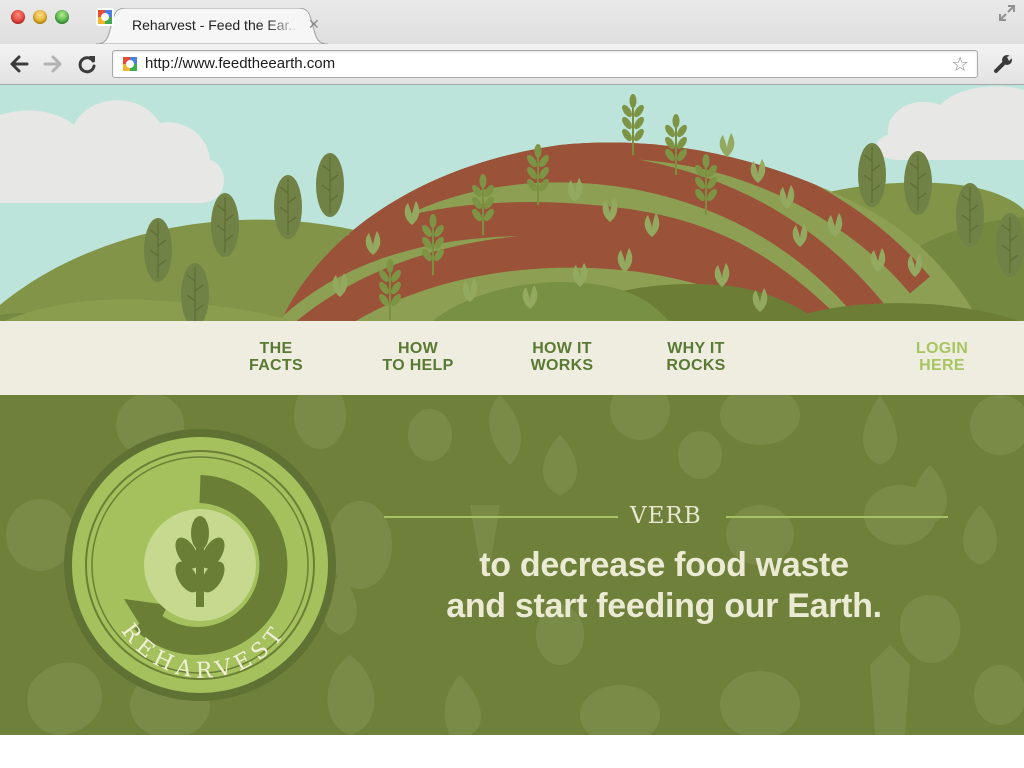 This screenshot has width=1024, height=768. Describe the element at coordinates (87, 64) in the screenshot. I see `reload-icon` at that location.